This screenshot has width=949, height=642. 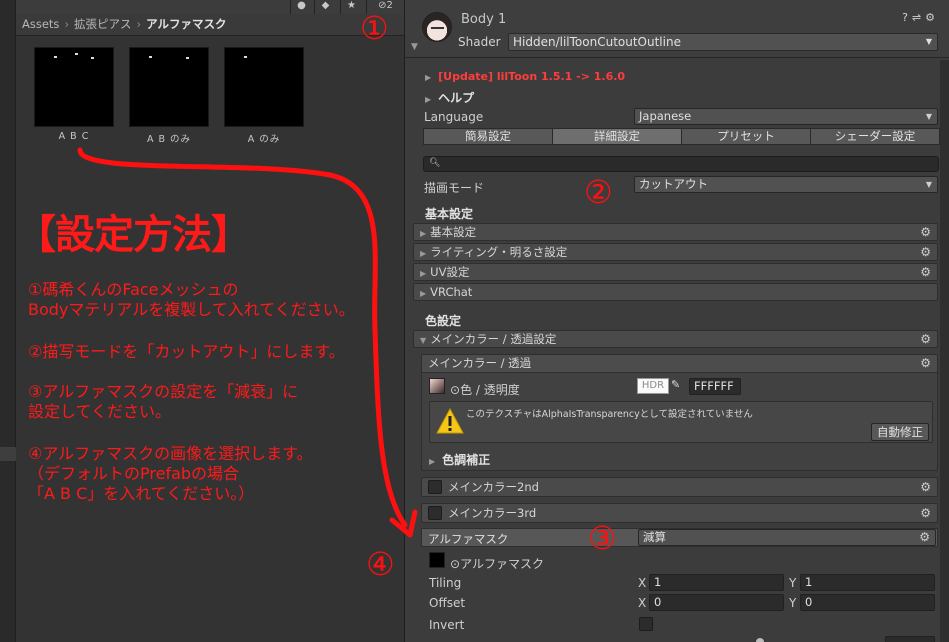 I want to click on fold-label: メインカラー2nd, so click(x=493, y=487).